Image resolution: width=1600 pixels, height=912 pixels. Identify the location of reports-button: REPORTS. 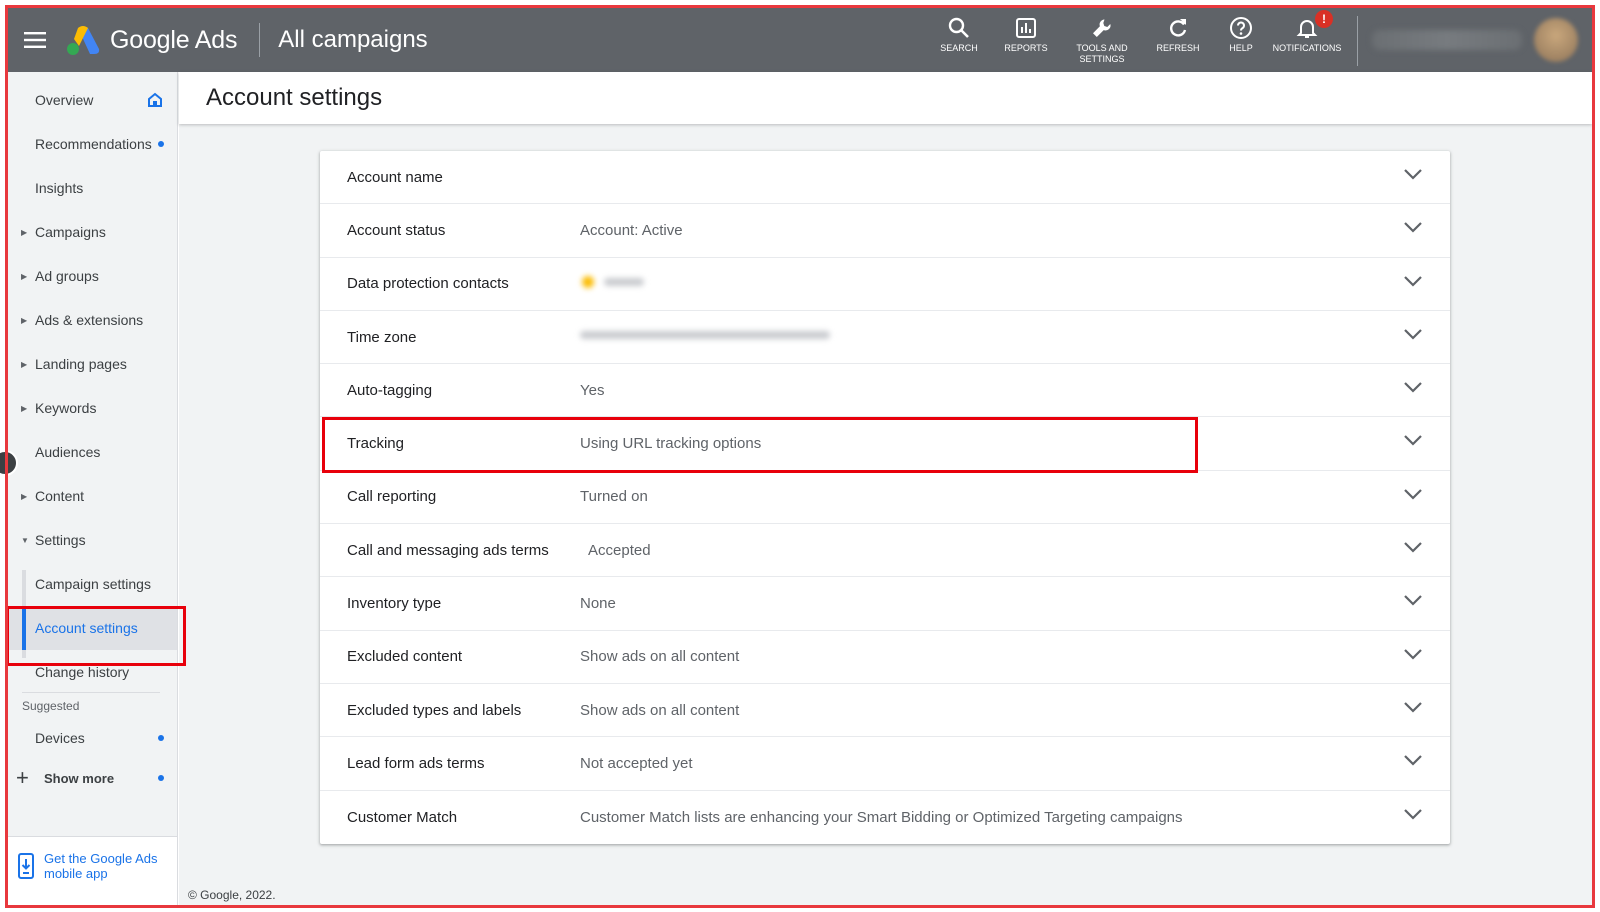
(1026, 31).